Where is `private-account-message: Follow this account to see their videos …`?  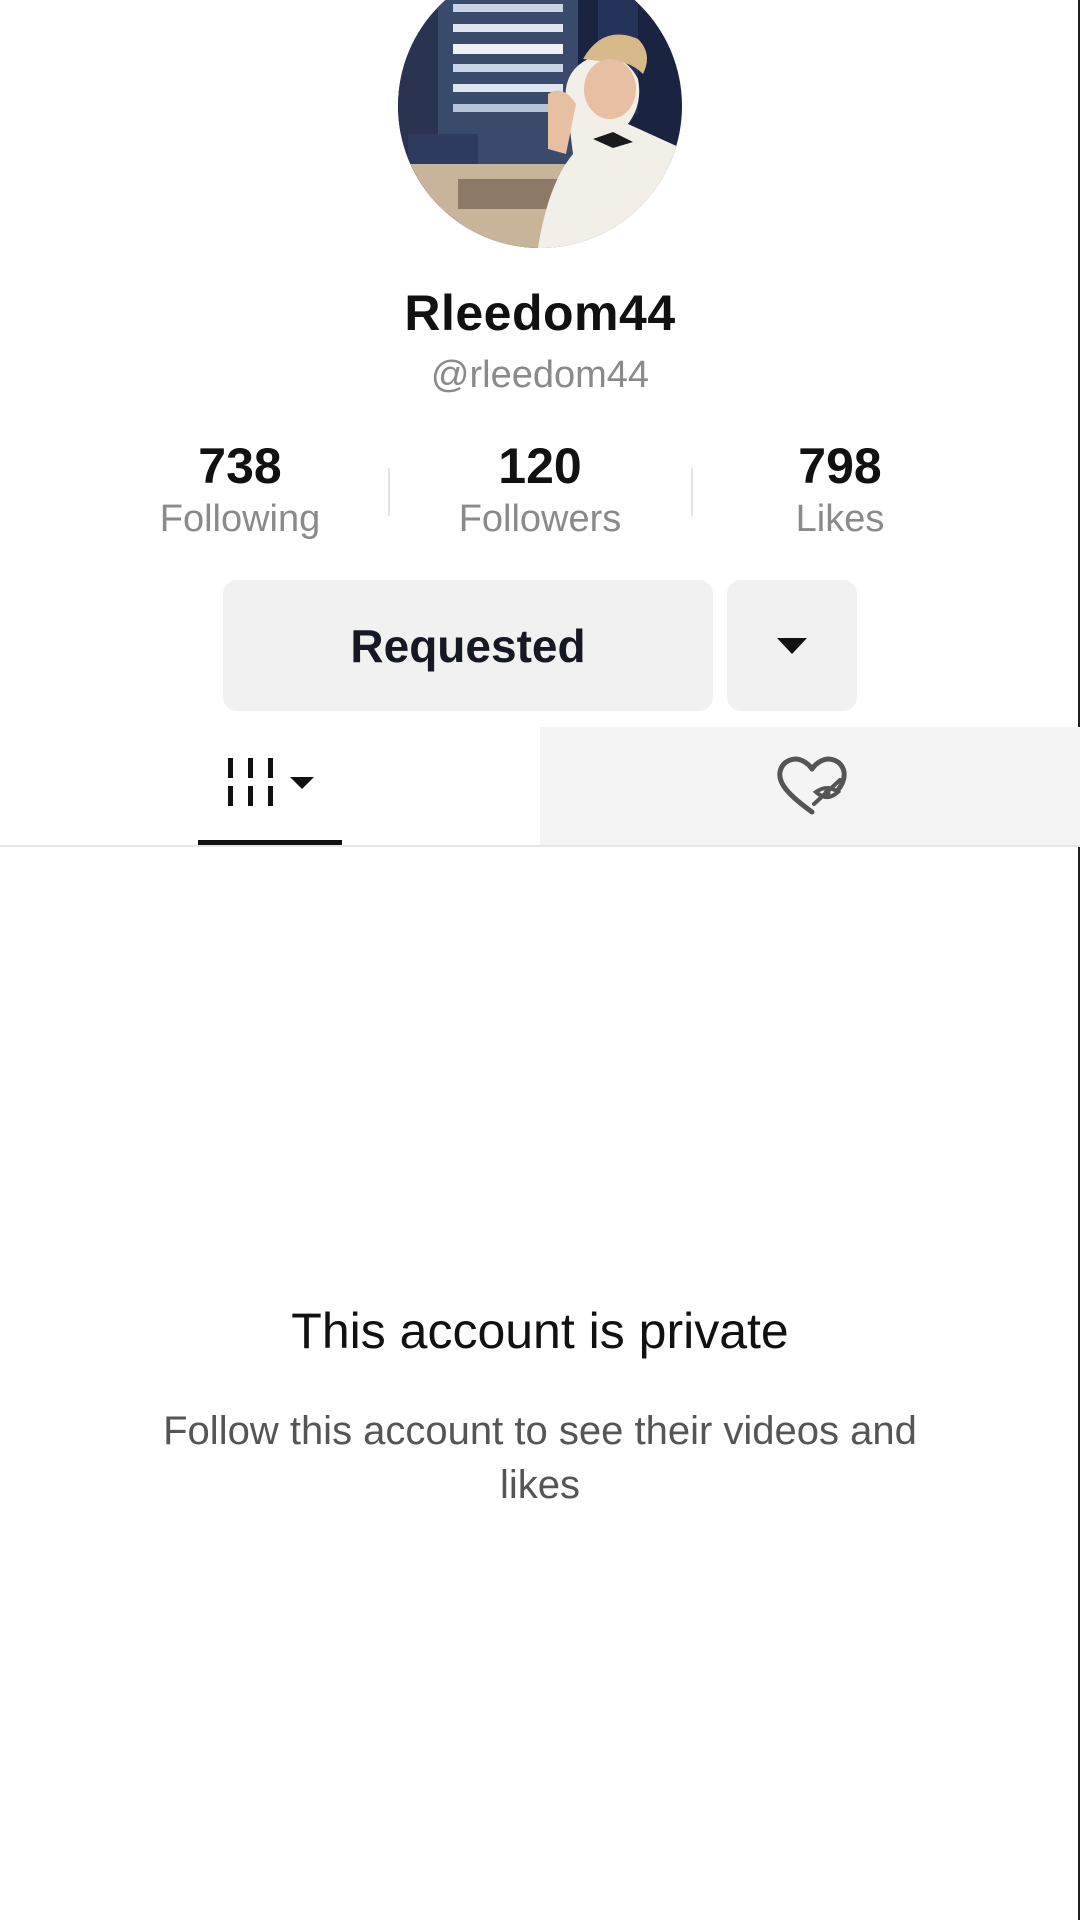
private-account-message: Follow this account to see their videos … is located at coordinates (540, 1458).